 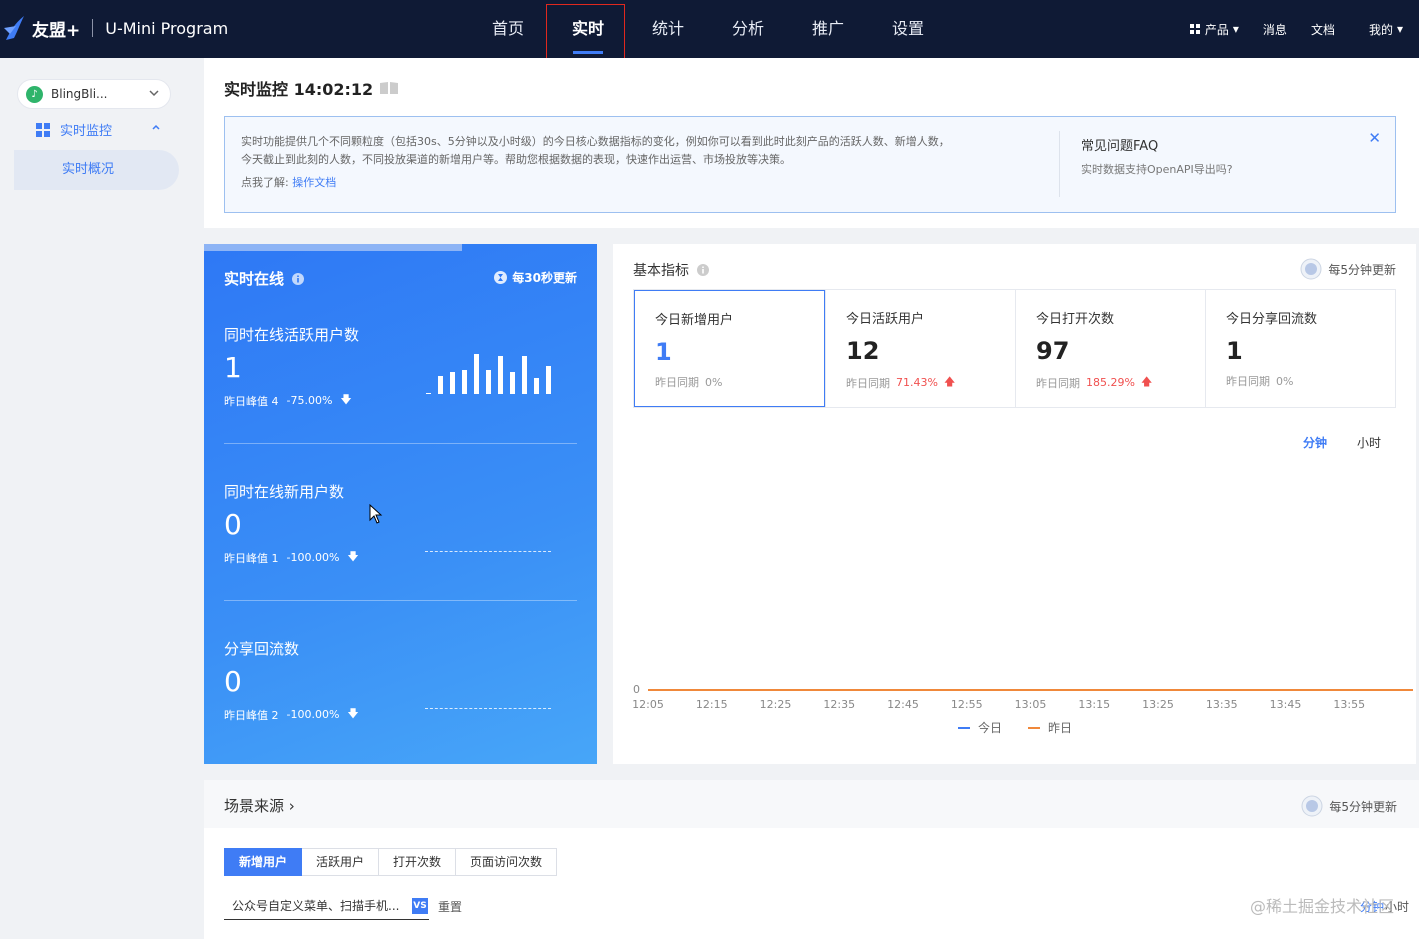 What do you see at coordinates (341, 862) in the screenshot?
I see `tab-active-users: 活跃用户` at bounding box center [341, 862].